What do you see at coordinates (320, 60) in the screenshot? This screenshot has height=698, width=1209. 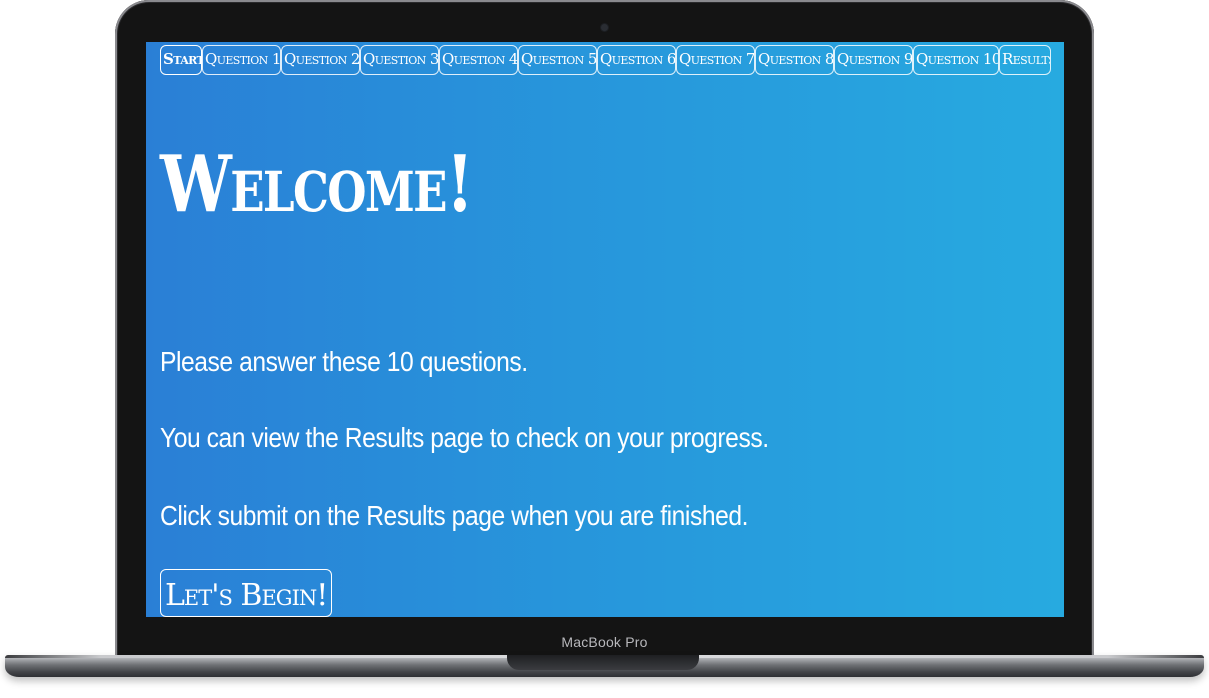 I see `tab-question-2: Question 2` at bounding box center [320, 60].